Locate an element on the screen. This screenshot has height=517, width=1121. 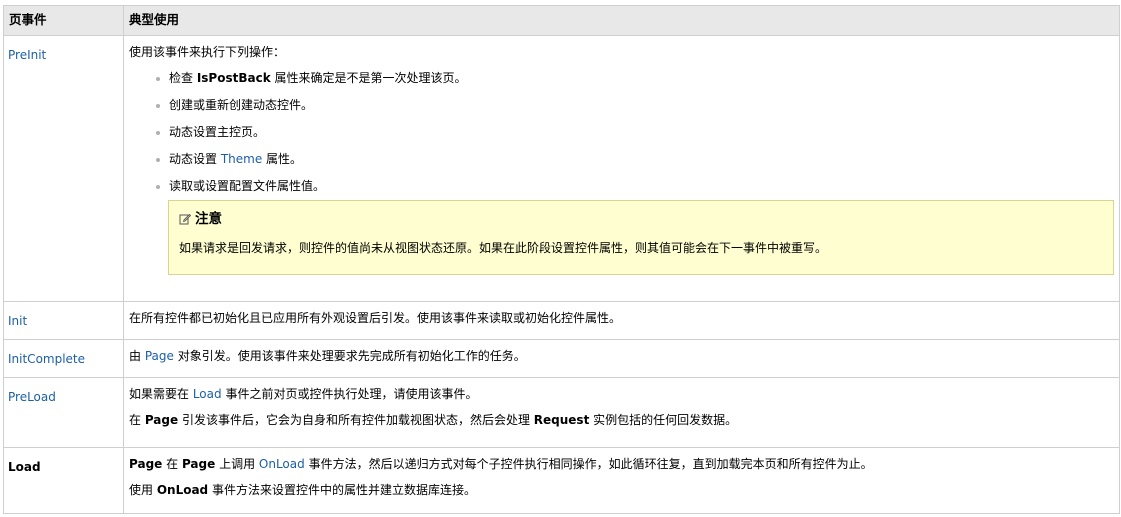
text-check-post: 属性来确定是不是第一次处理该页。 is located at coordinates (368, 78).